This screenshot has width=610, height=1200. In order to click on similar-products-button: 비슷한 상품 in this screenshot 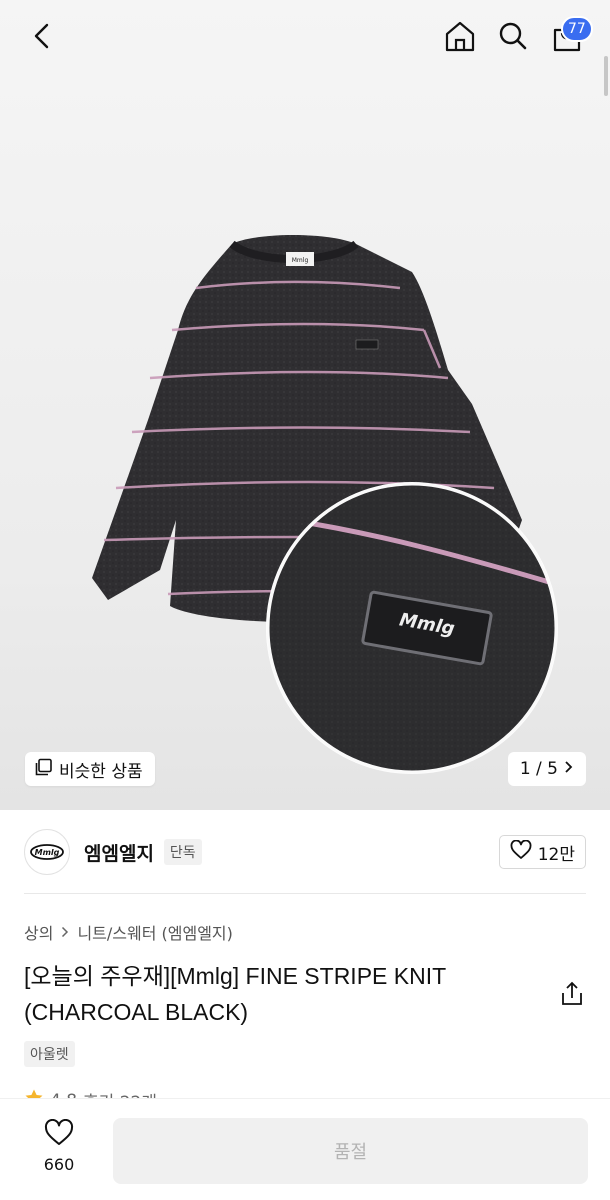, I will do `click(90, 769)`.